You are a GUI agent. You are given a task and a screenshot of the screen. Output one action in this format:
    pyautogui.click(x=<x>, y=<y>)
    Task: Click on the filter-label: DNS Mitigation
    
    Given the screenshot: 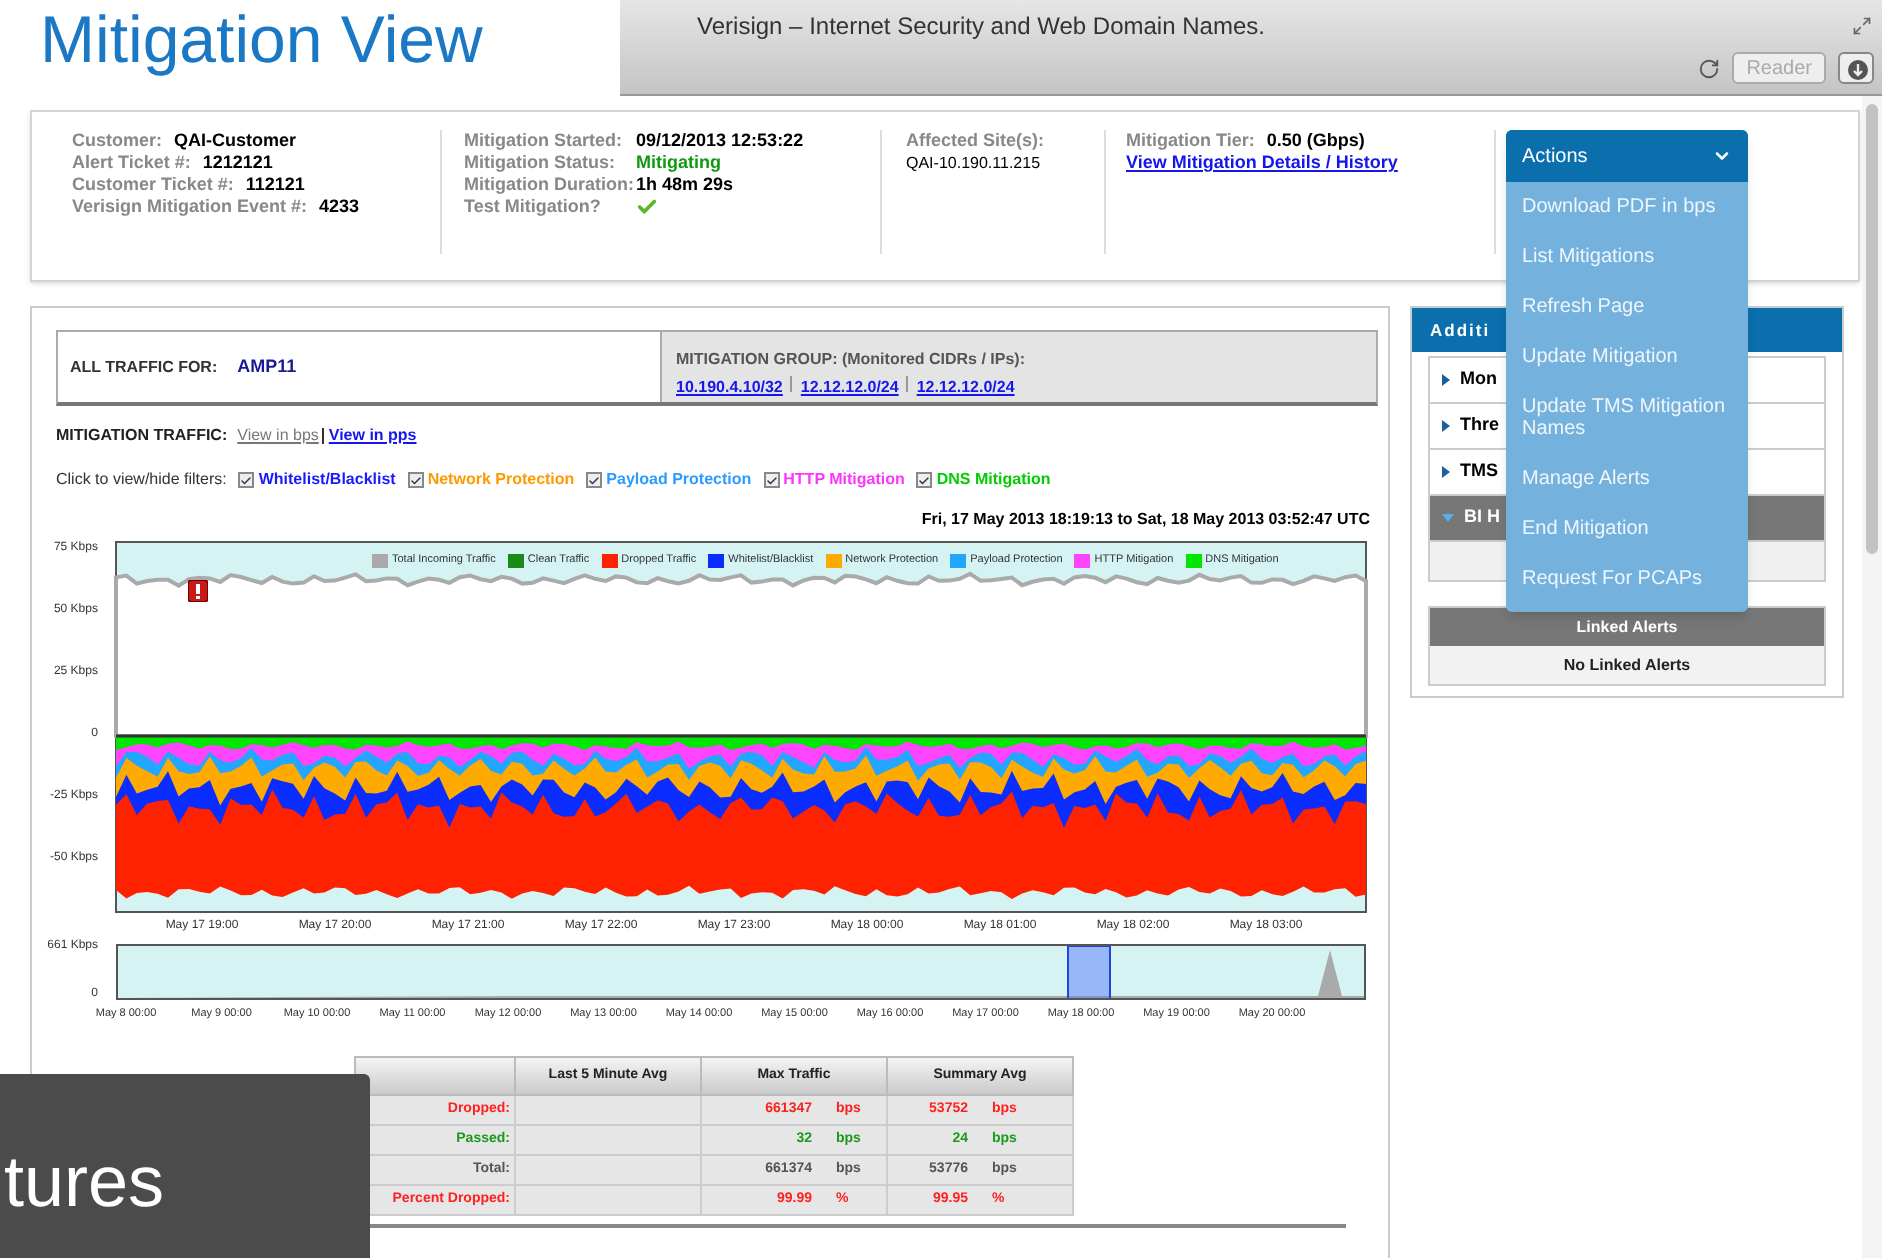 What is the action you would take?
    pyautogui.click(x=993, y=480)
    